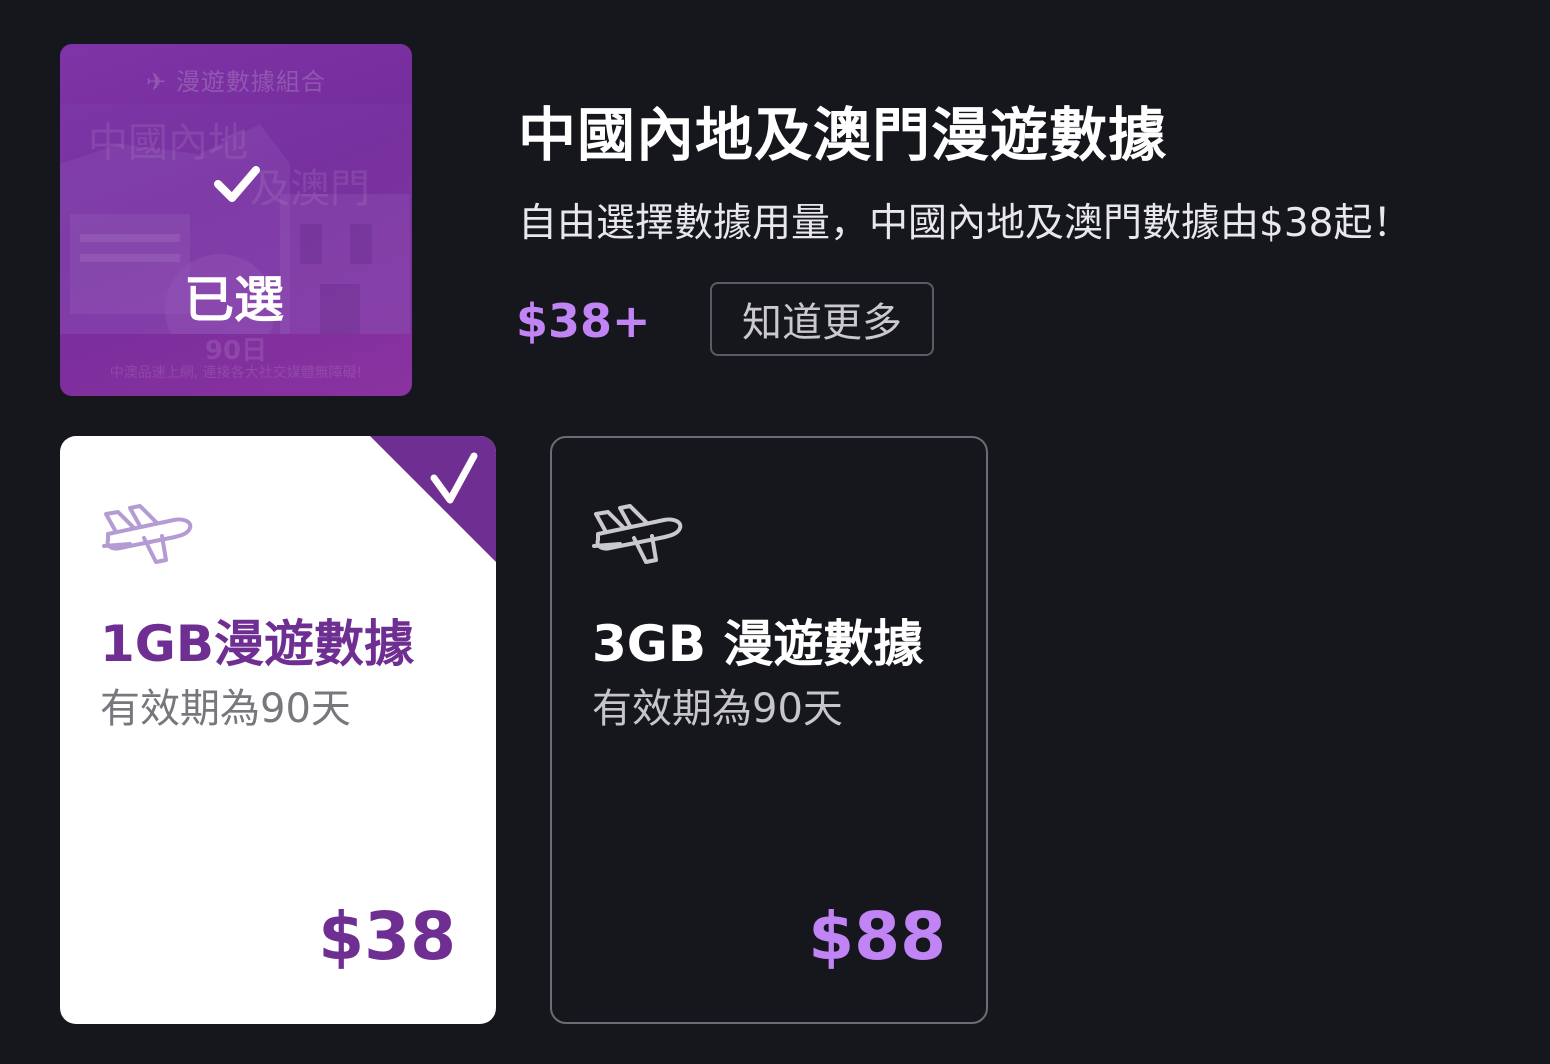 The image size is (1550, 1064). I want to click on plan-price: $88, so click(877, 936).